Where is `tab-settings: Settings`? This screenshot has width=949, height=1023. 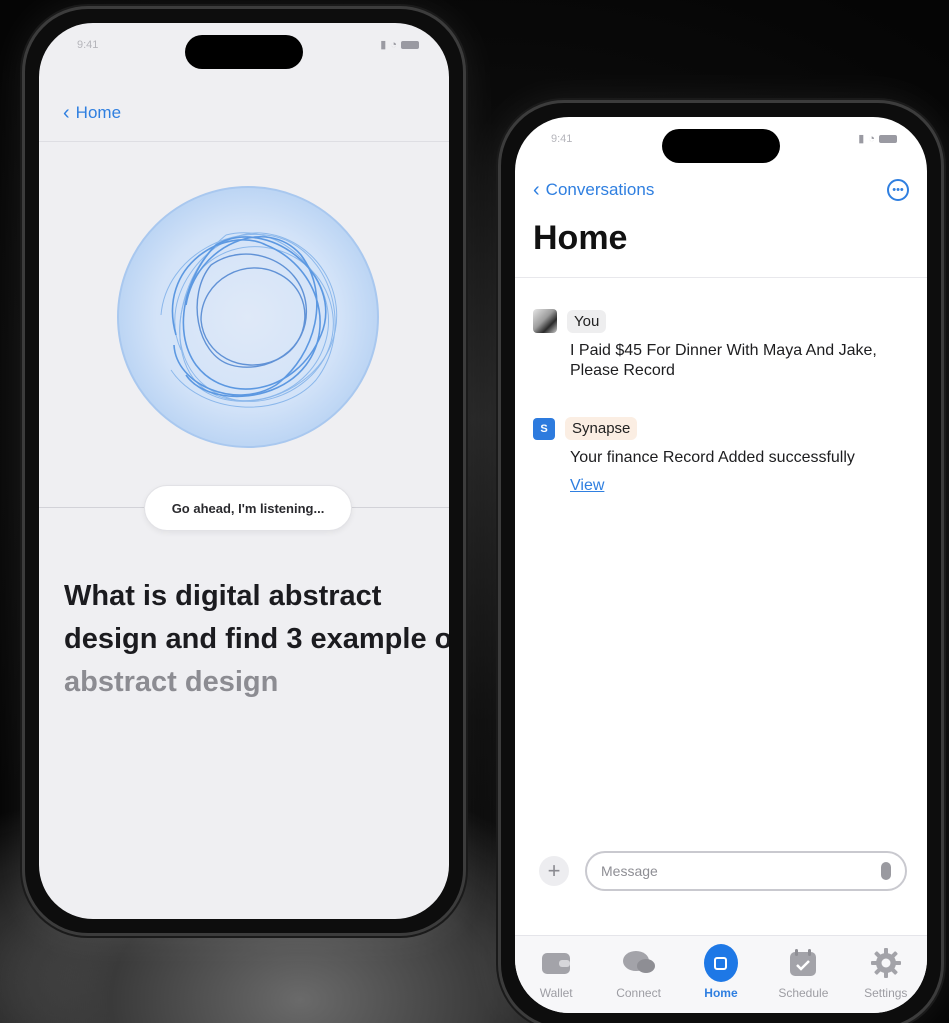
tab-settings: Settings is located at coordinates (886, 973).